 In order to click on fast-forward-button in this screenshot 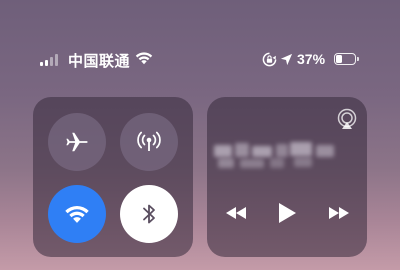, I will do `click(339, 213)`.